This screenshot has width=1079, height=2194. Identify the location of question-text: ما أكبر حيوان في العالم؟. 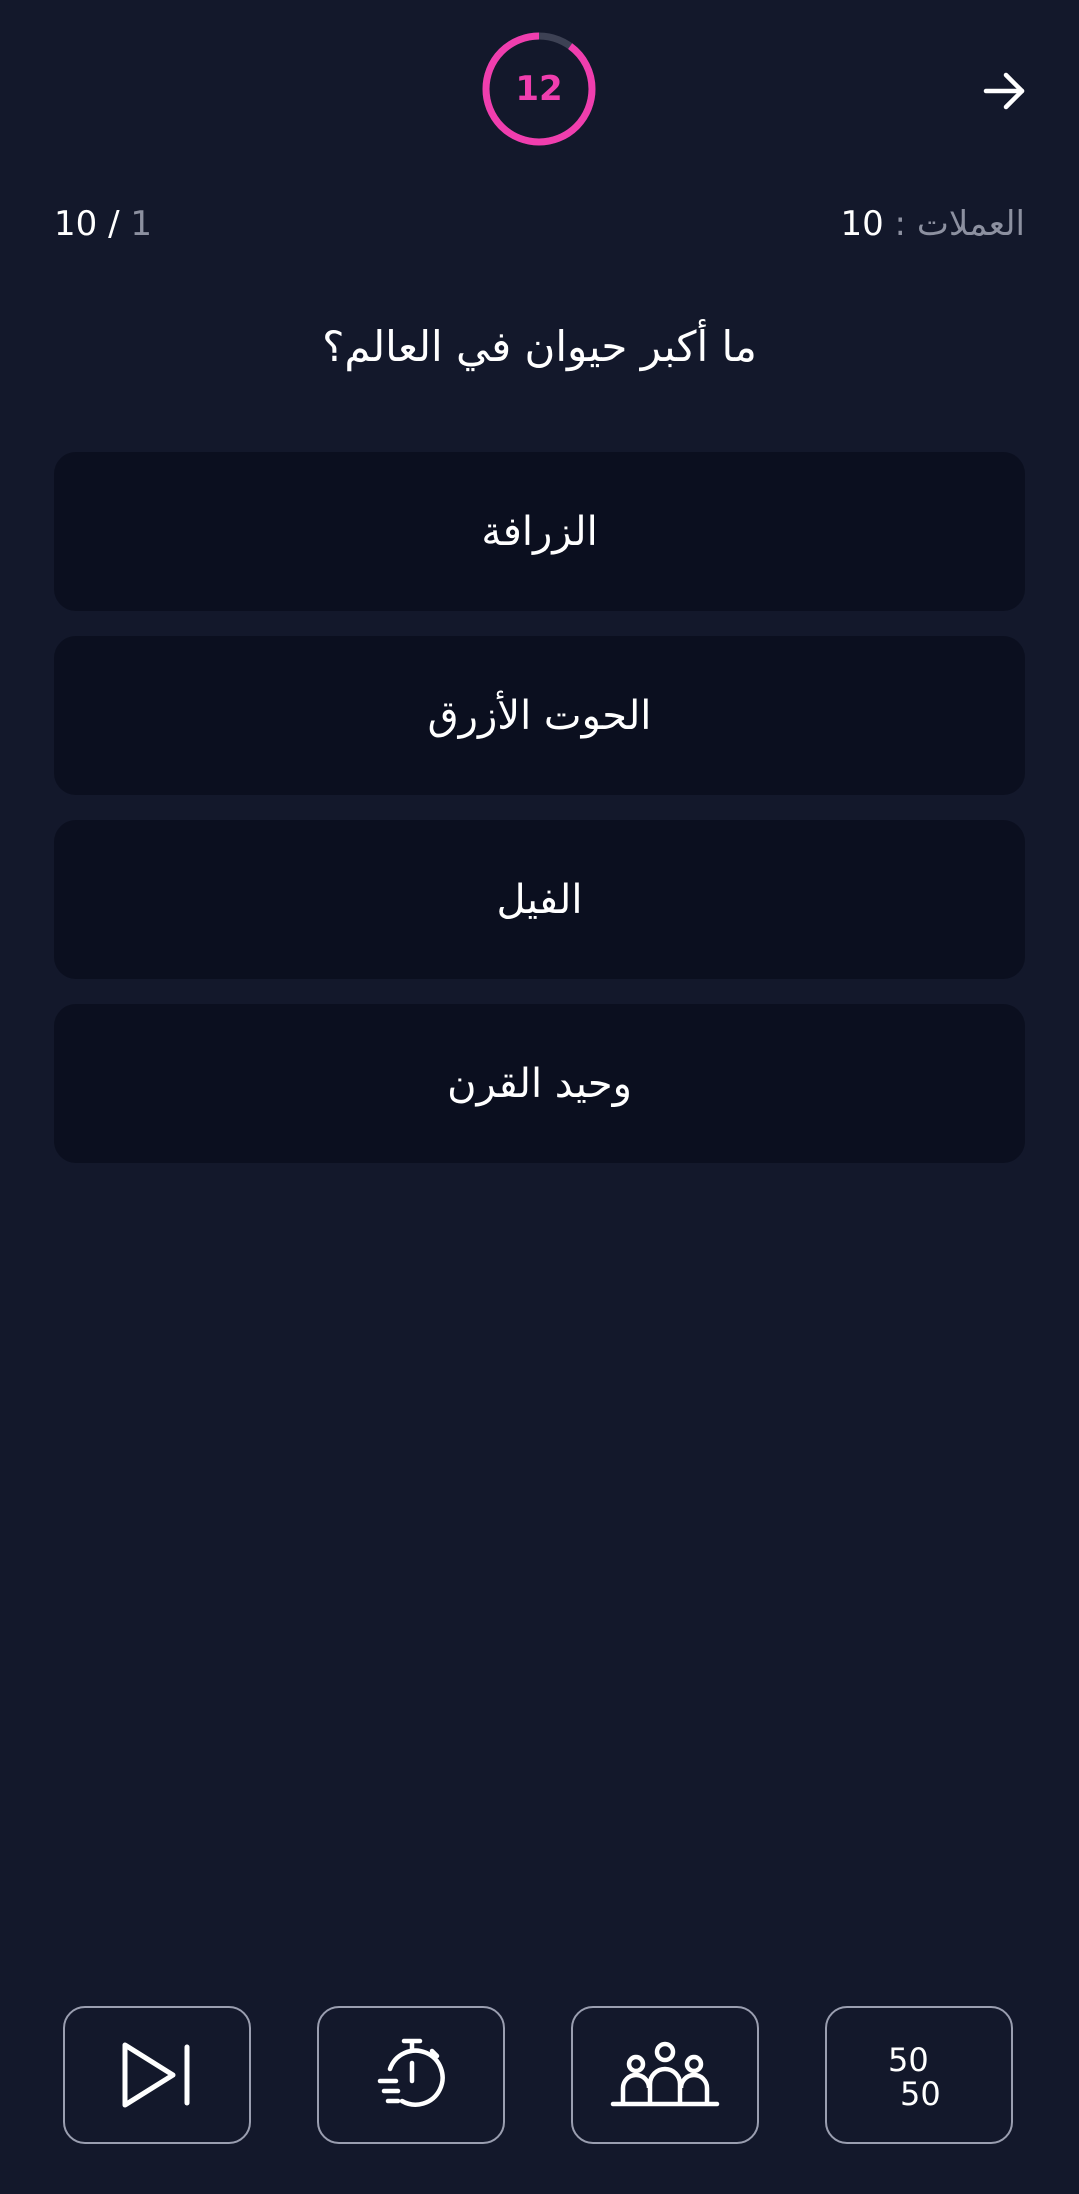
(539, 346).